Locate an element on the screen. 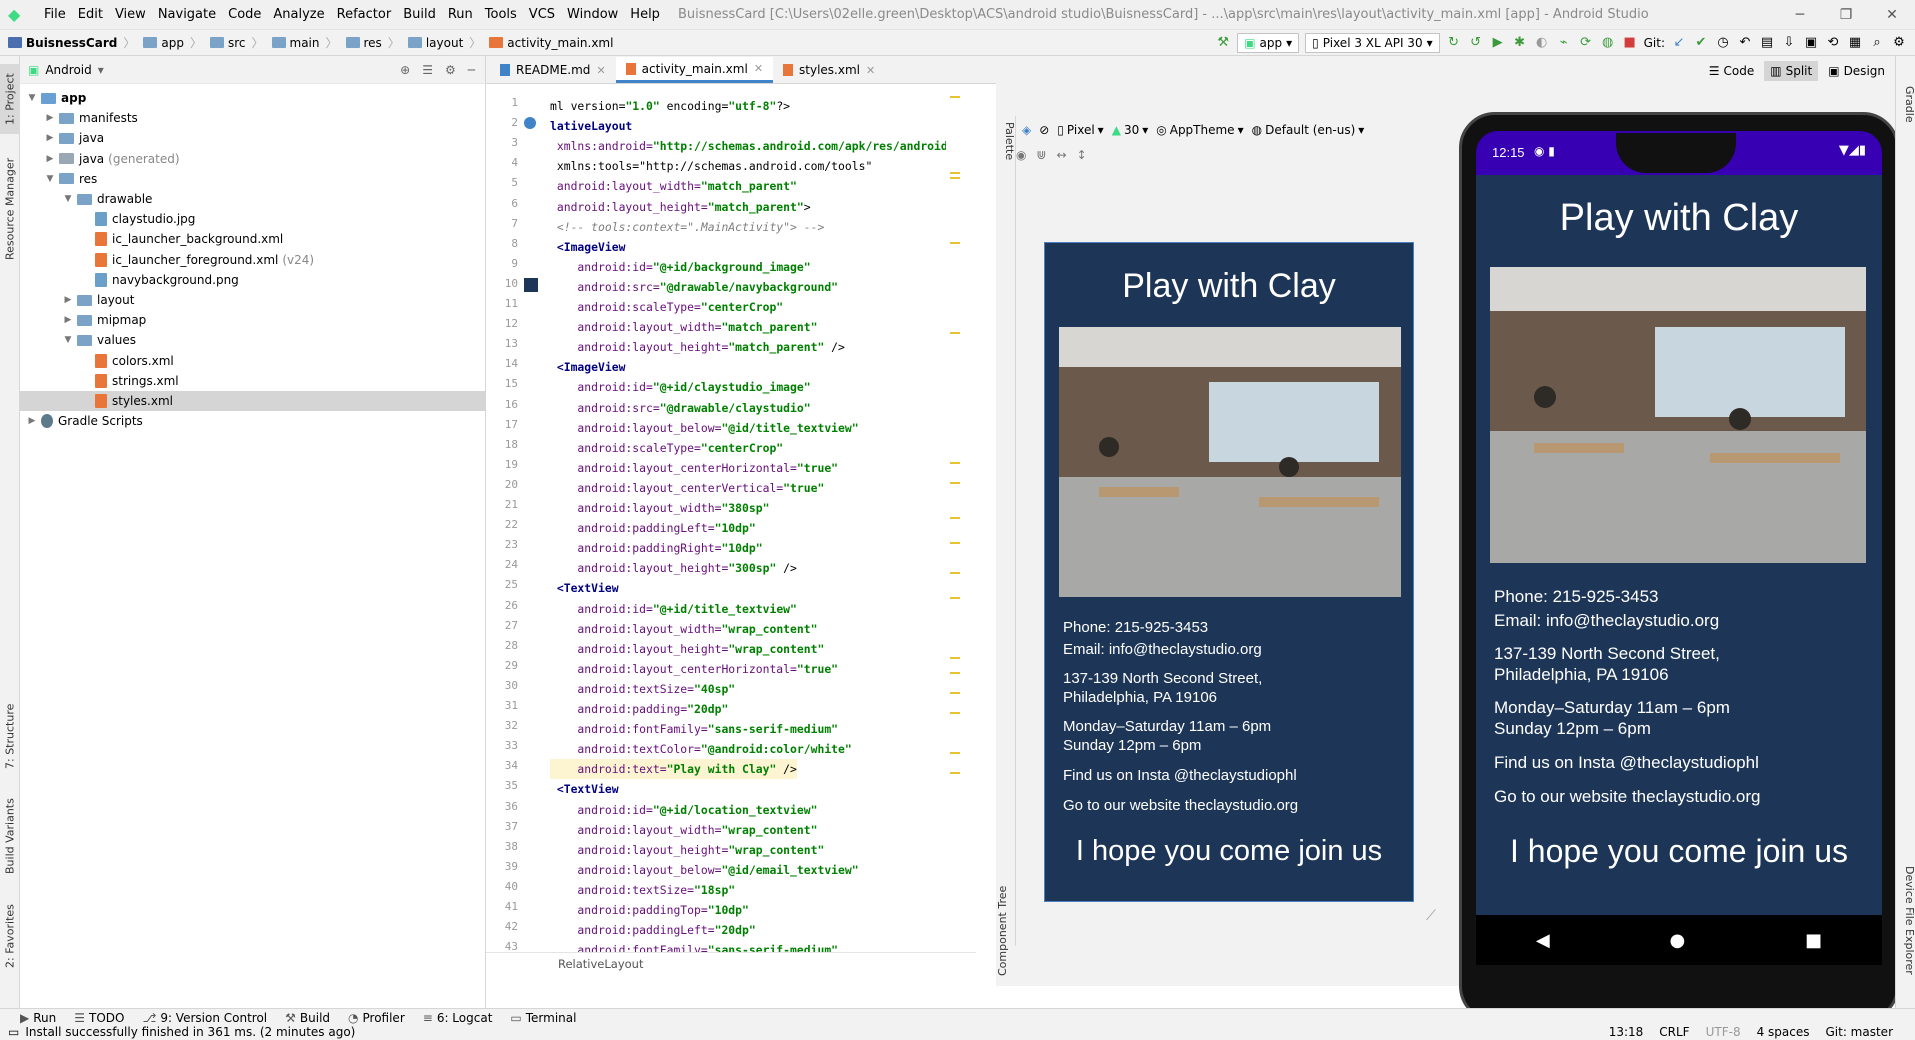 Image resolution: width=1915 pixels, height=1040 pixels. resource-manager-tab: Resource Manager is located at coordinates (10, 209).